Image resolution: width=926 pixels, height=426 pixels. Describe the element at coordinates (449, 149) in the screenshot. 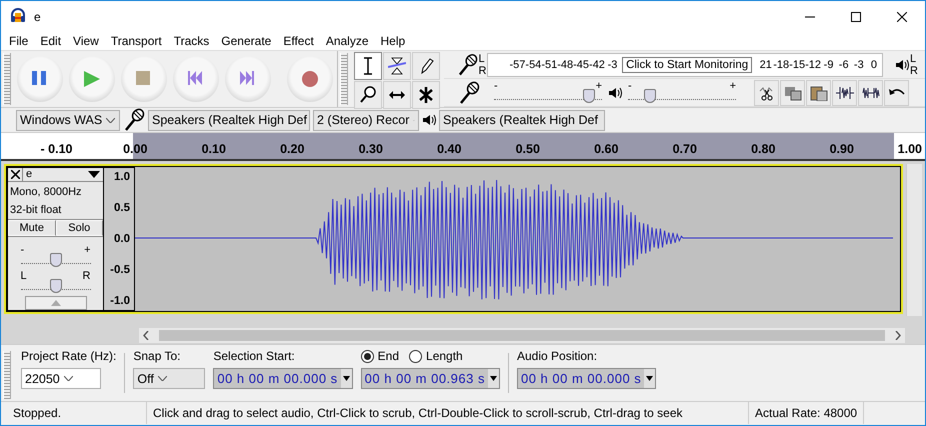

I see `ruler-label: 0.40` at that location.